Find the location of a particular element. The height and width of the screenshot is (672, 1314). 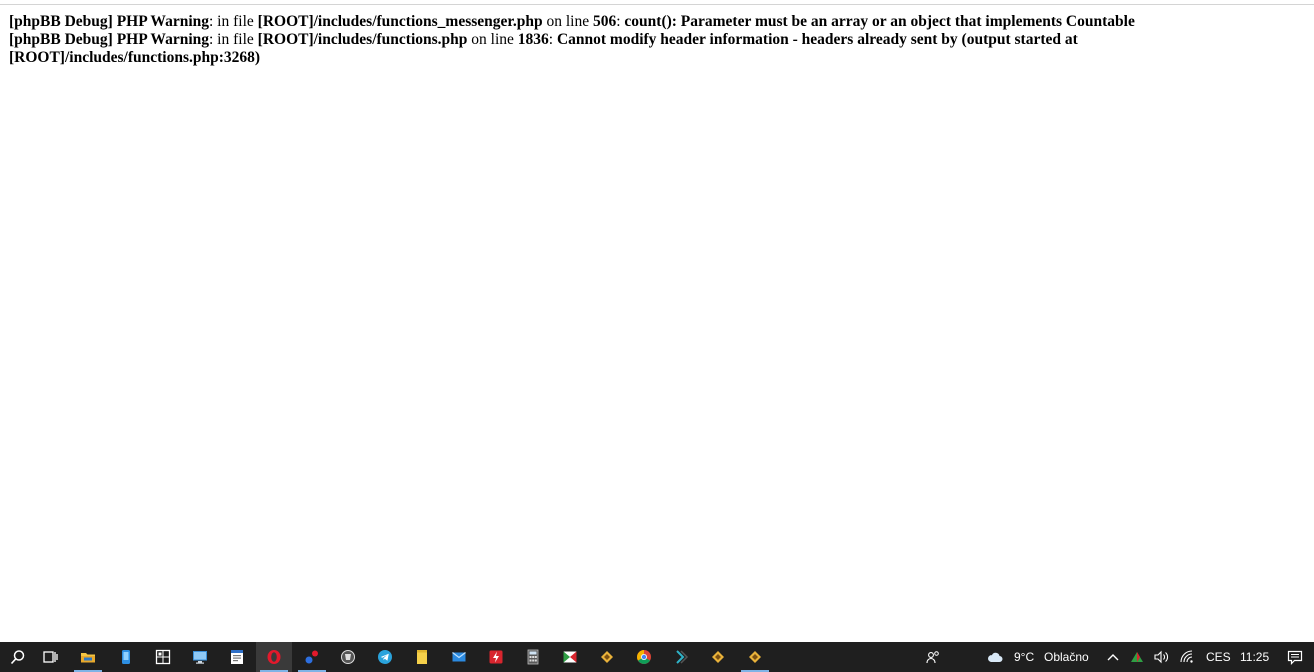

weather-desc: Oblačno is located at coordinates (1066, 657).